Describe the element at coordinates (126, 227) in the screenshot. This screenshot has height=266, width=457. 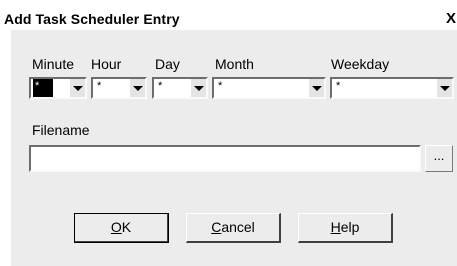
I see `ok-label-rest: K` at that location.